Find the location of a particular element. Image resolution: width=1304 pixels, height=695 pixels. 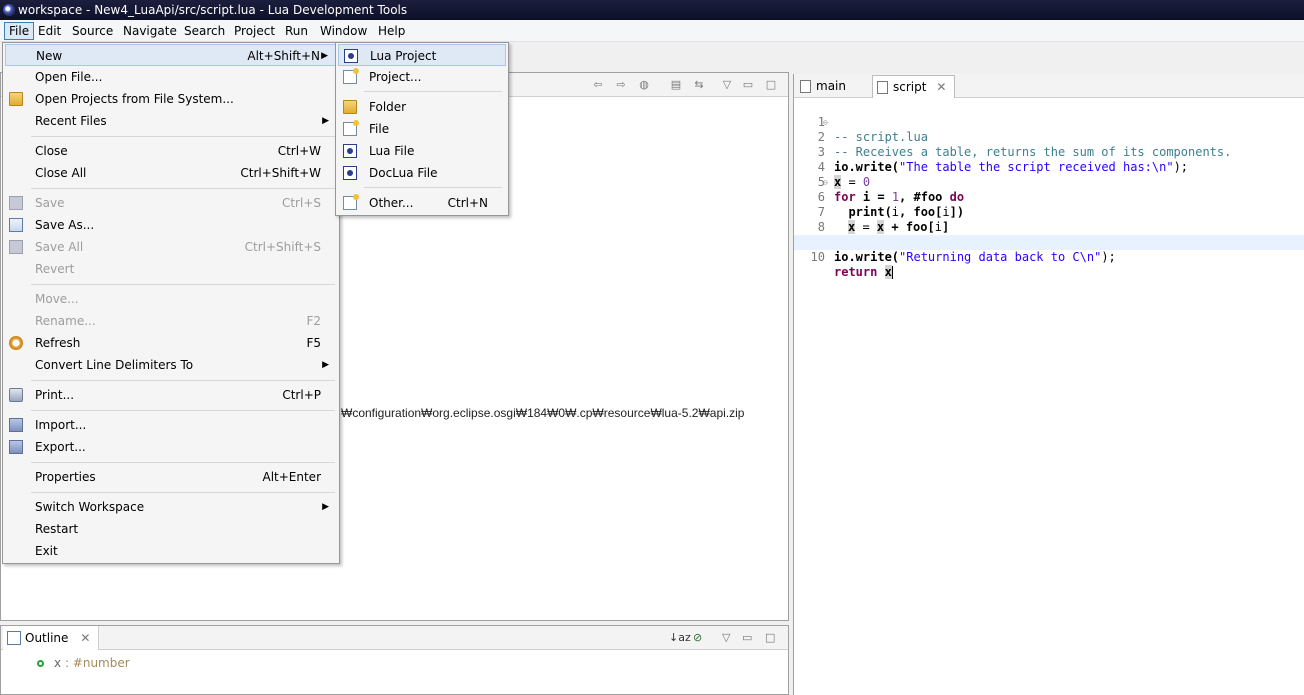

collapse-all-icon: ▤ is located at coordinates (676, 85).